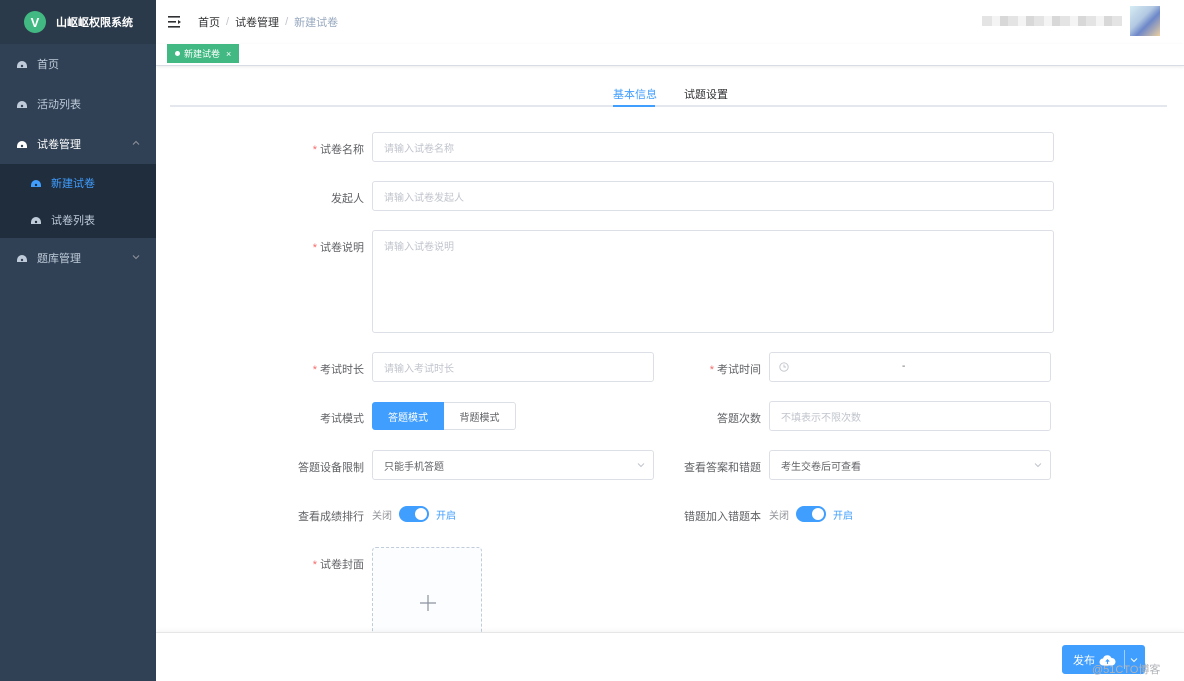 Image resolution: width=1184 pixels, height=681 pixels. What do you see at coordinates (73, 220) in the screenshot?
I see `sidebar-item-label: 试卷列表` at bounding box center [73, 220].